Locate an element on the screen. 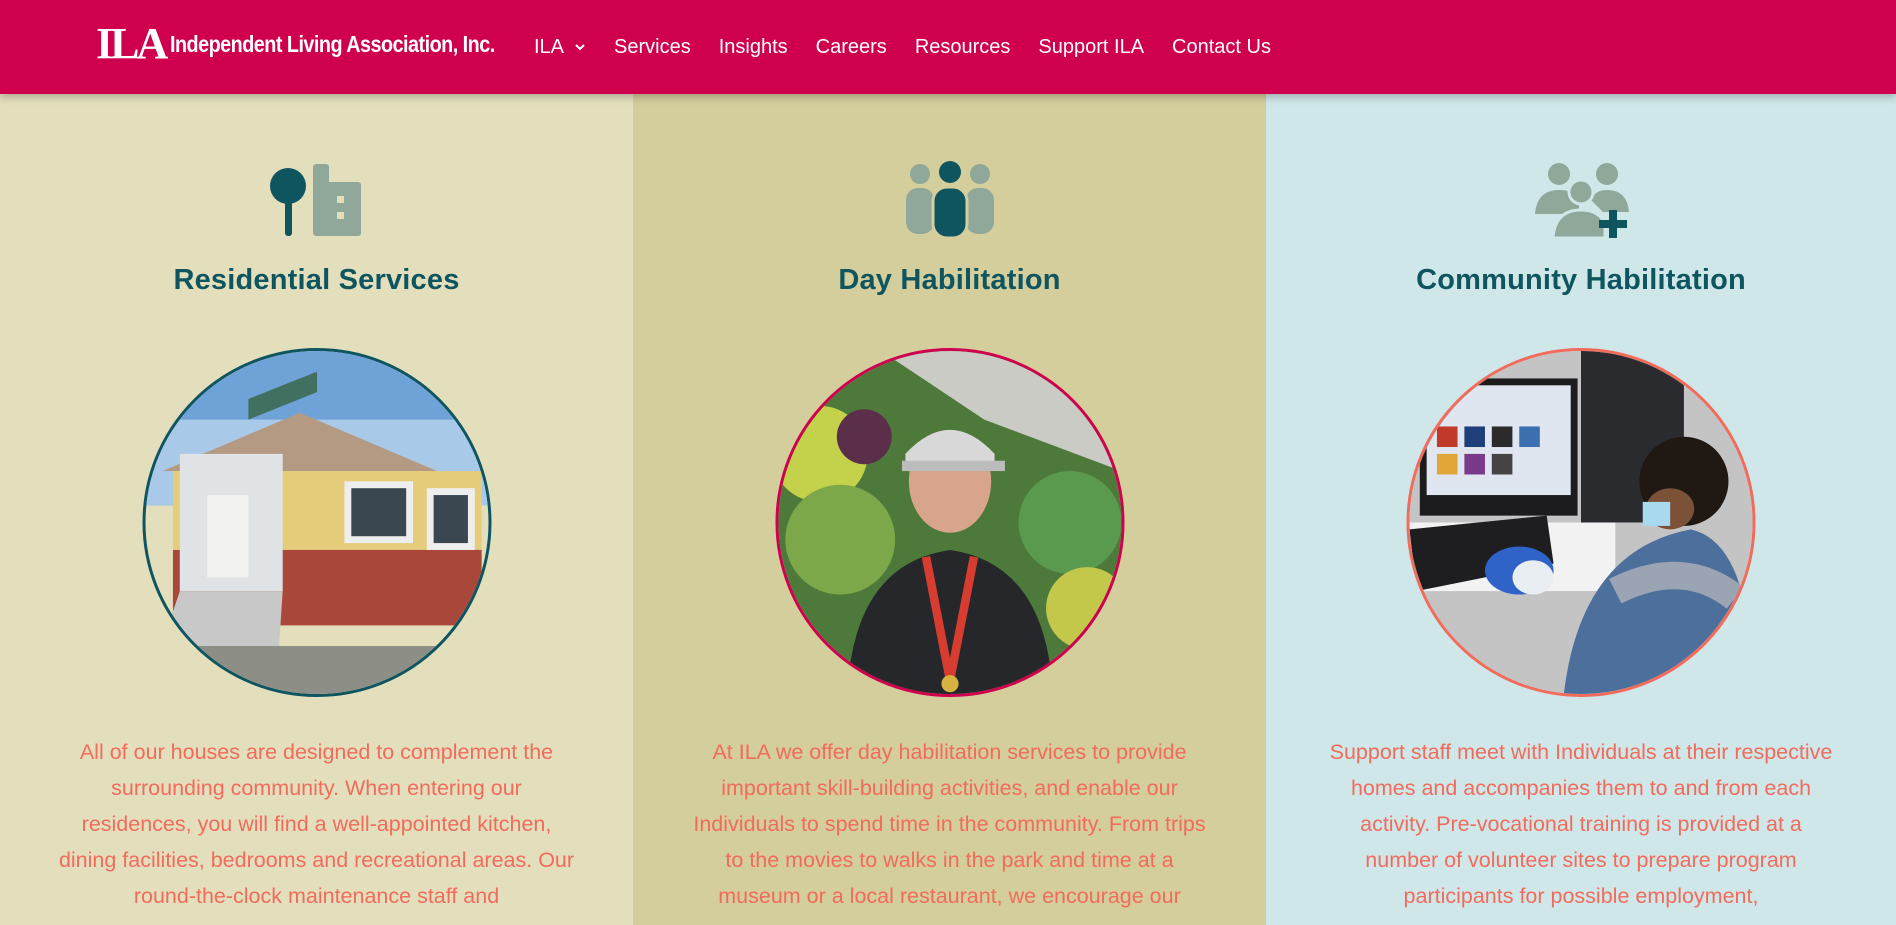 The height and width of the screenshot is (925, 1896). logo-mark: ILA is located at coordinates (132, 43).